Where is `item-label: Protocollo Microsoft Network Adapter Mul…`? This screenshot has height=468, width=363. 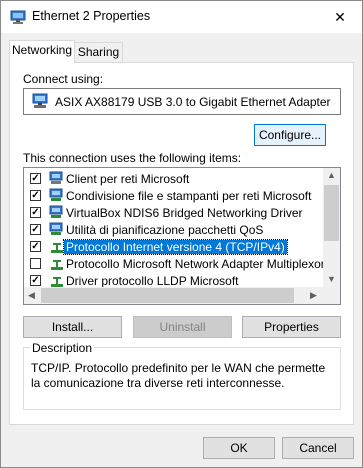
item-label: Protocollo Microsoft Network Adapter Mul… is located at coordinates (195, 264).